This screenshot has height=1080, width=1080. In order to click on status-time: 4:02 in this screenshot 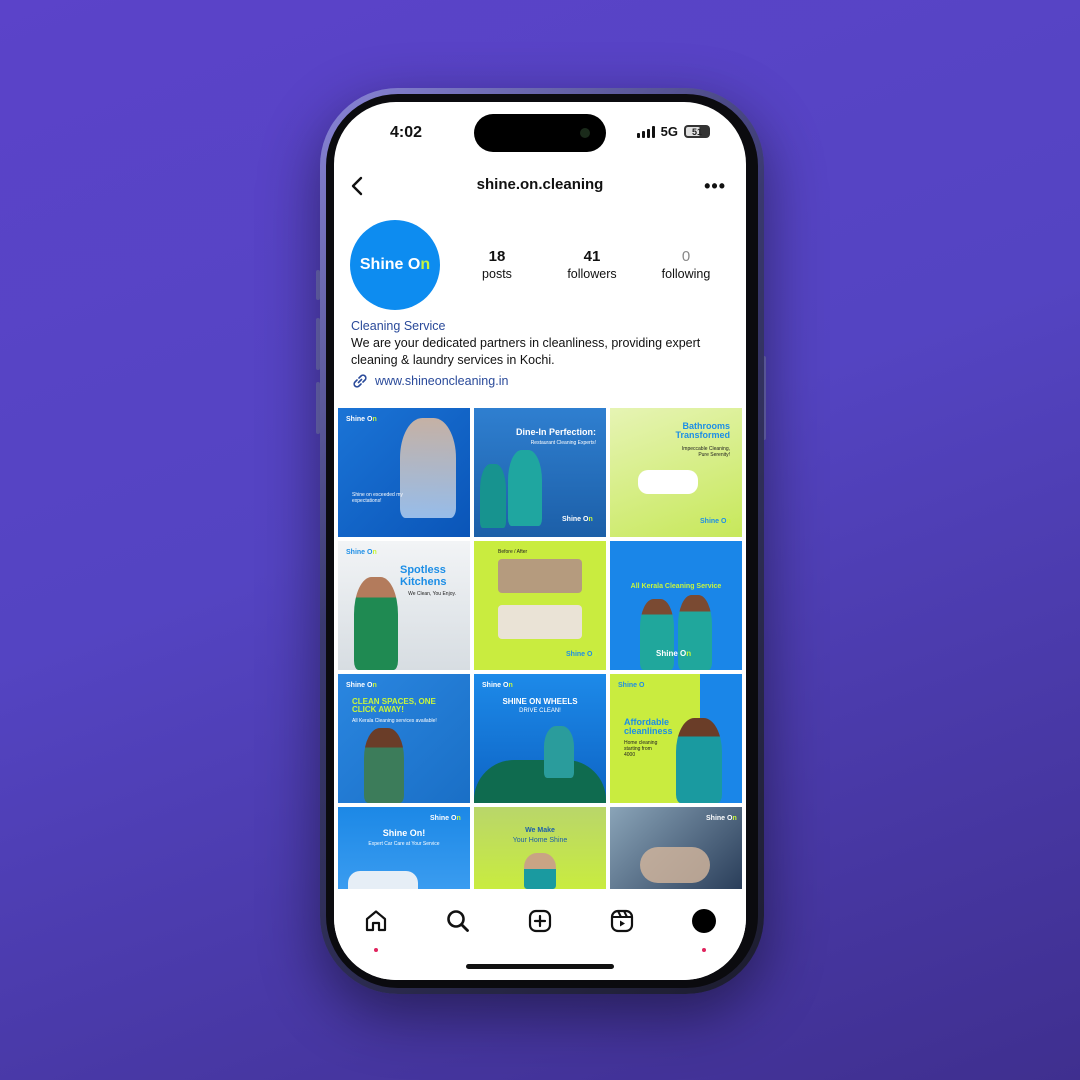, I will do `click(406, 132)`.